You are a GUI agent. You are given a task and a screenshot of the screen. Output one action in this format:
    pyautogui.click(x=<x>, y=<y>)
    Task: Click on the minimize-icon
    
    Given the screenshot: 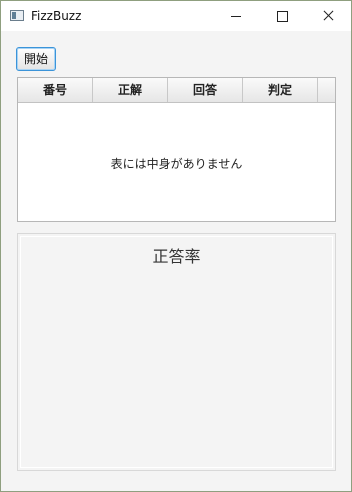 What is the action you would take?
    pyautogui.click(x=236, y=16)
    